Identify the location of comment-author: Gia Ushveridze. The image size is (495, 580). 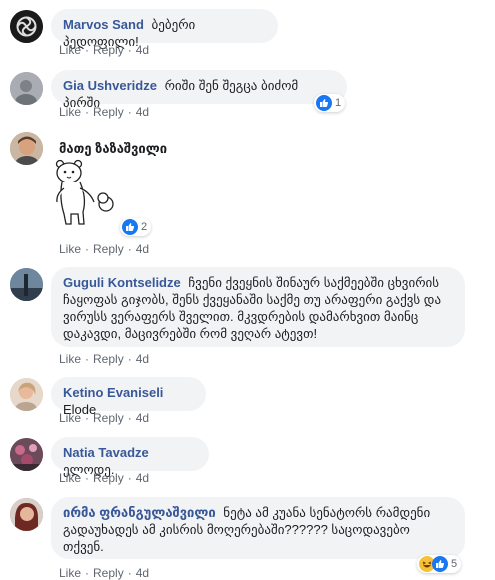
(110, 85).